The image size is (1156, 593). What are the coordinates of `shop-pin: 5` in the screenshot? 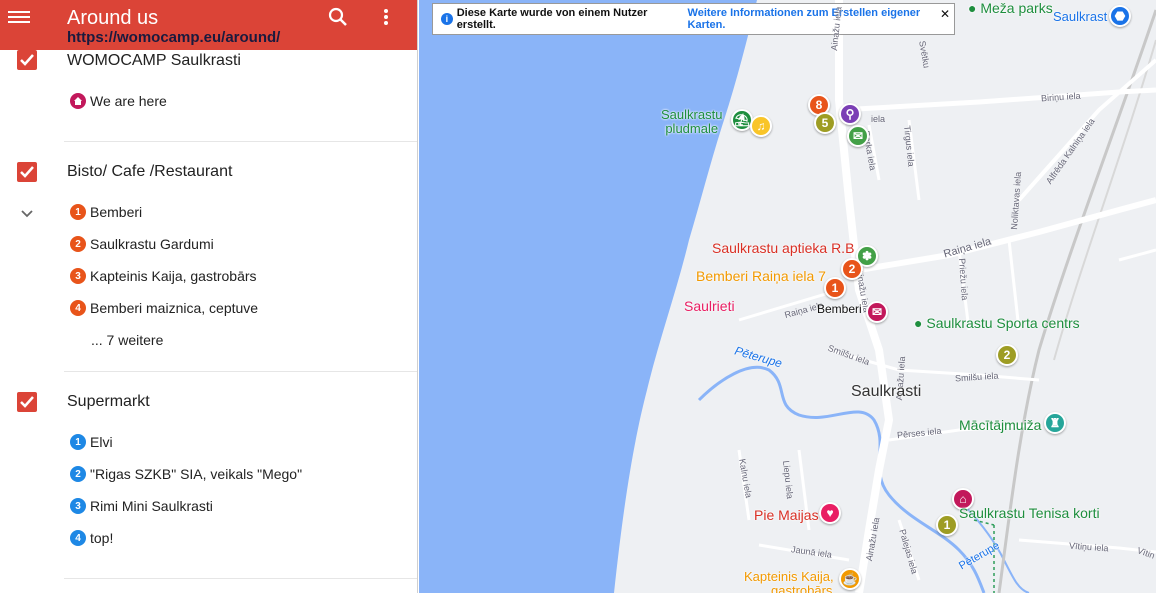 It's located at (825, 123).